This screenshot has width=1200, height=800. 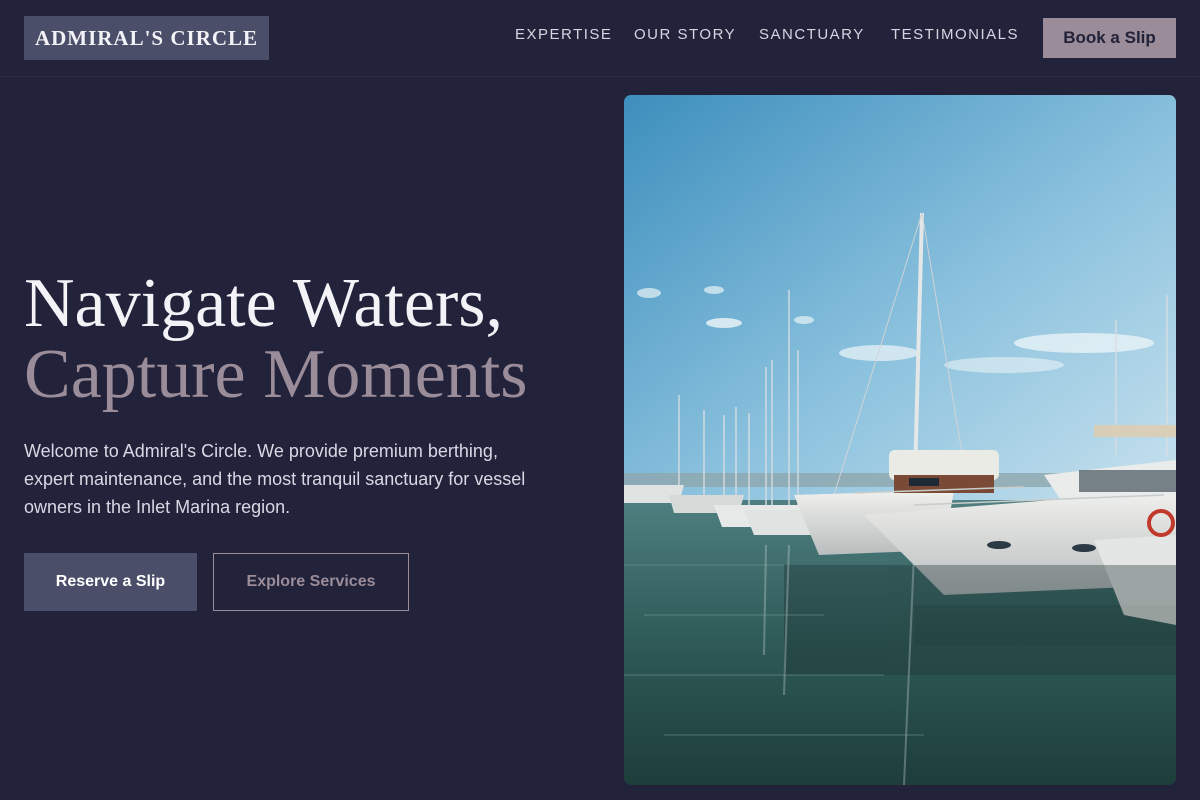 What do you see at coordinates (685, 34) in the screenshot?
I see `nav-link-our-story: OUR STORY` at bounding box center [685, 34].